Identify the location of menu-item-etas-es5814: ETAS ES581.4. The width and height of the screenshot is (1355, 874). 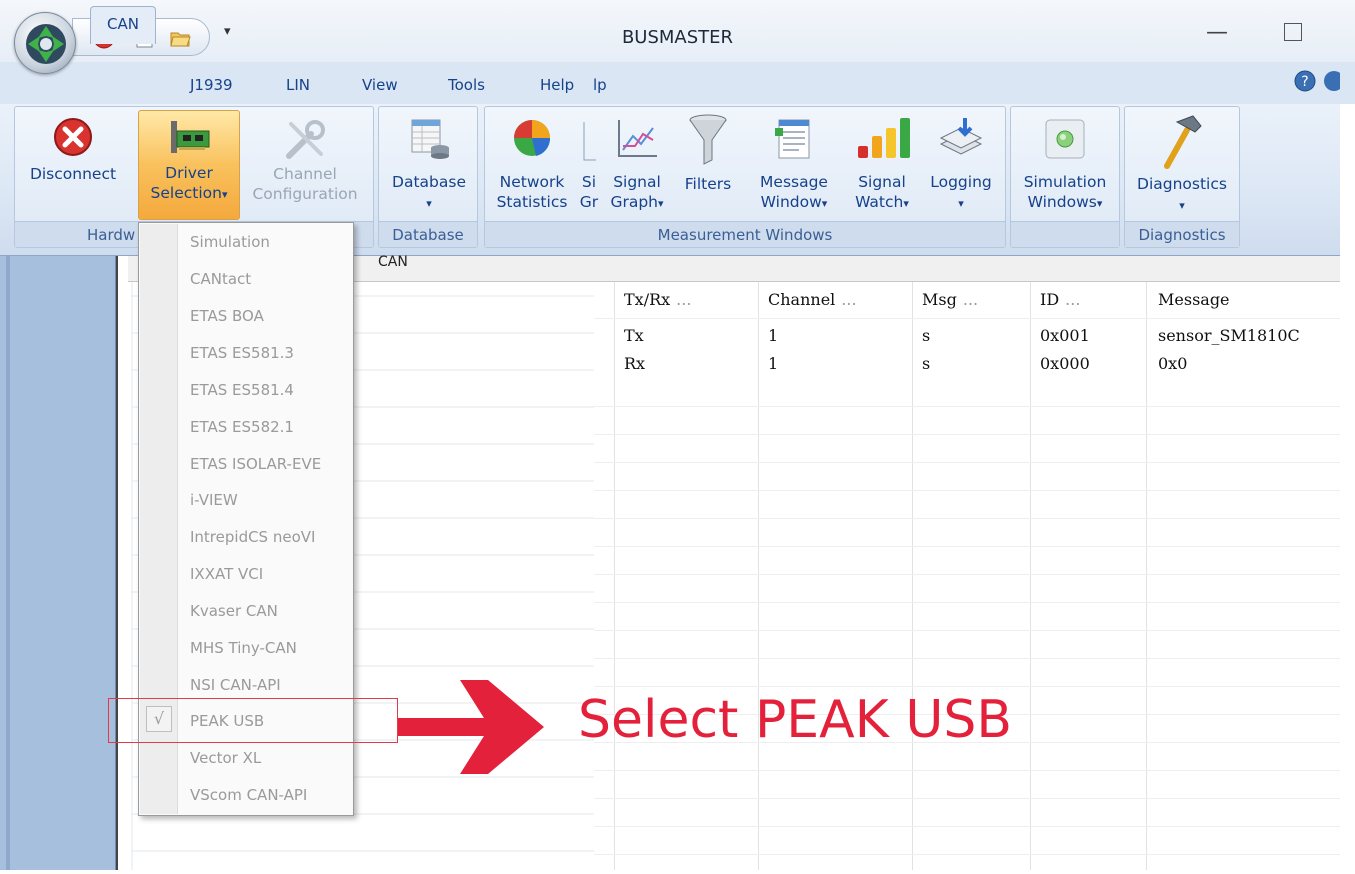
(242, 390).